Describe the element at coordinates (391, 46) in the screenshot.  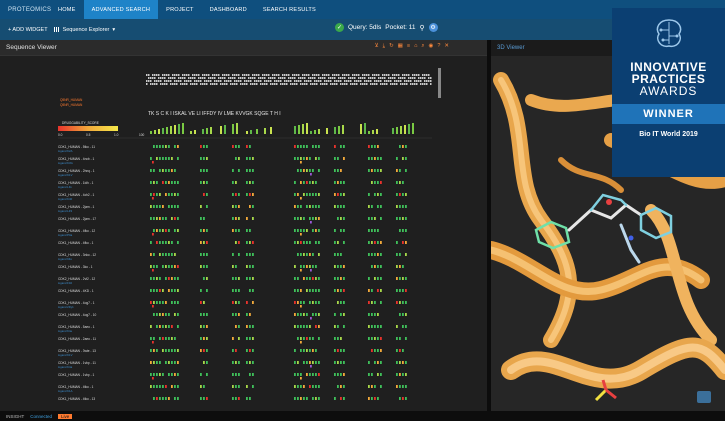
I see `refresh-icon: ↻` at that location.